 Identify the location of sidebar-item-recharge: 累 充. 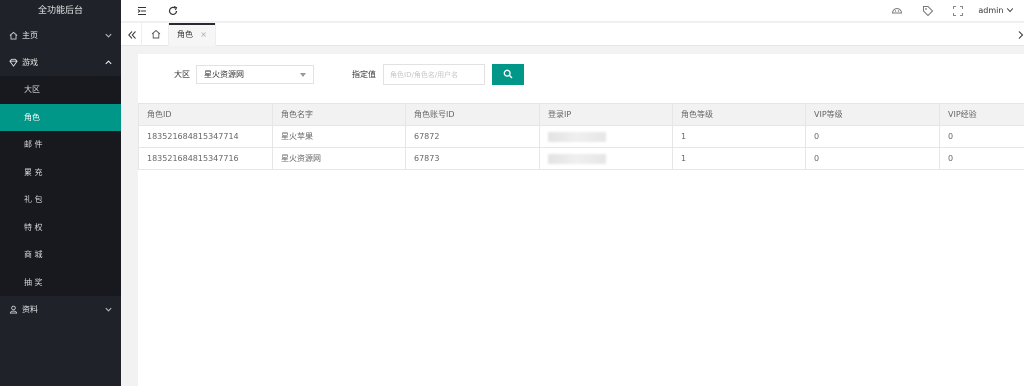
(60, 173).